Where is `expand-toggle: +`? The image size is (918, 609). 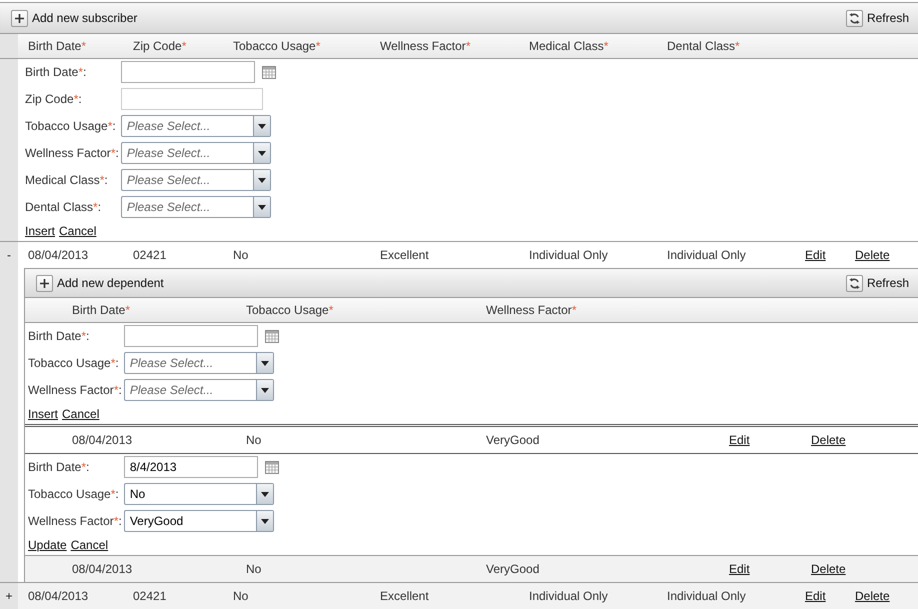
expand-toggle: + is located at coordinates (9, 596).